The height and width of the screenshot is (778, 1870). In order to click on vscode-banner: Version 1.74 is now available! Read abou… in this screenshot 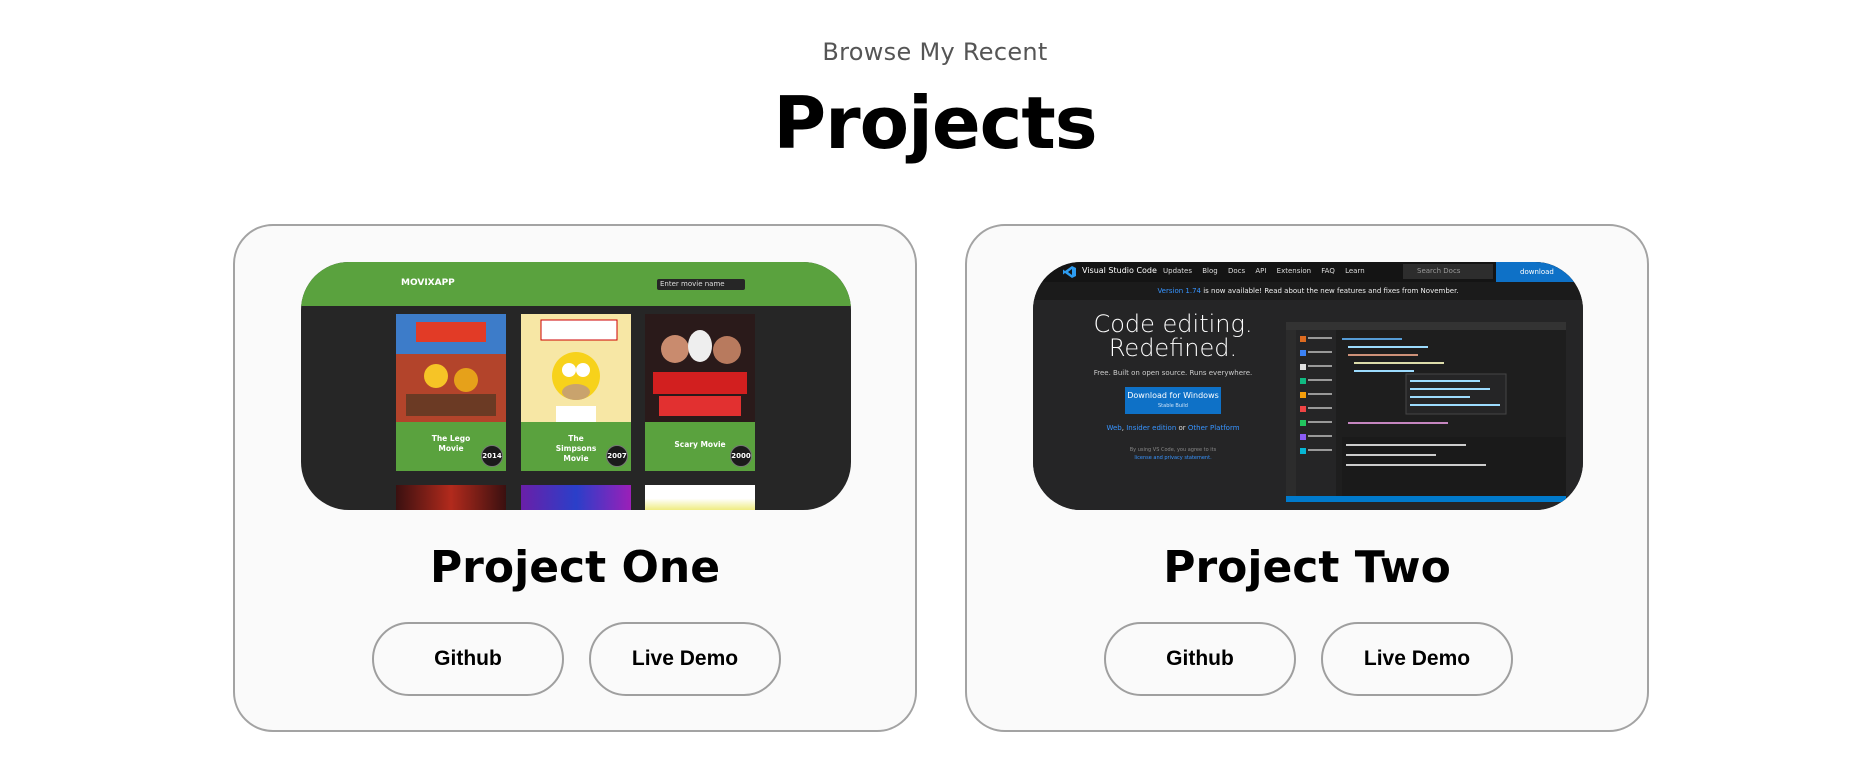, I will do `click(1308, 291)`.